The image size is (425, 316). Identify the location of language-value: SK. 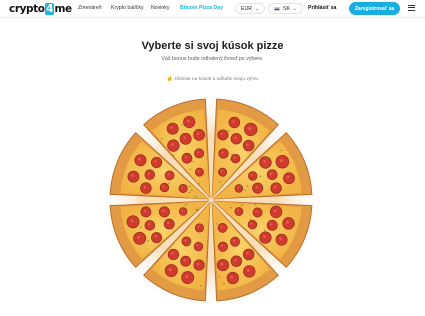
(286, 8).